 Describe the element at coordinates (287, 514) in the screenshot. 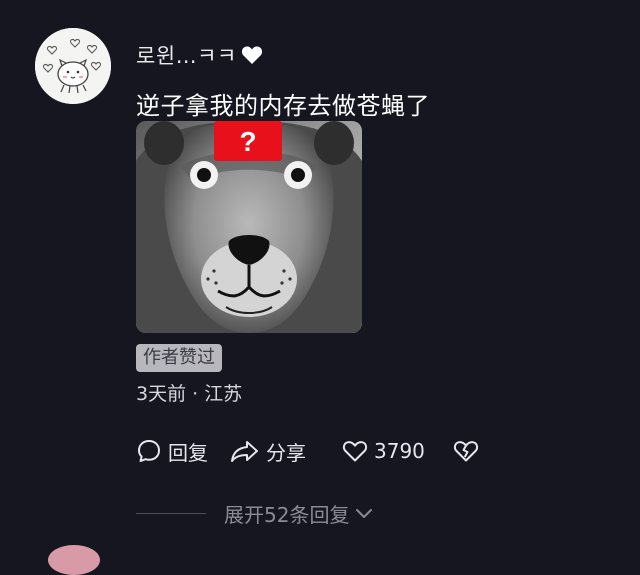

I see `expand-replies-label: 展开52条回复` at that location.